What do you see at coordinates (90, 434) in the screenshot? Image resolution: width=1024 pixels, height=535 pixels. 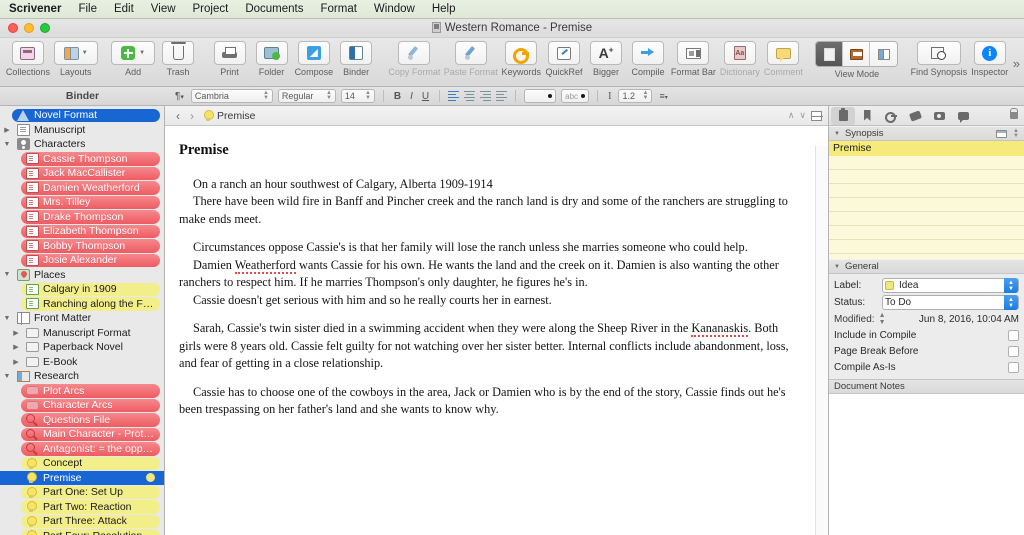 I see `binder-row-pill: Main Character - Protagonist` at bounding box center [90, 434].